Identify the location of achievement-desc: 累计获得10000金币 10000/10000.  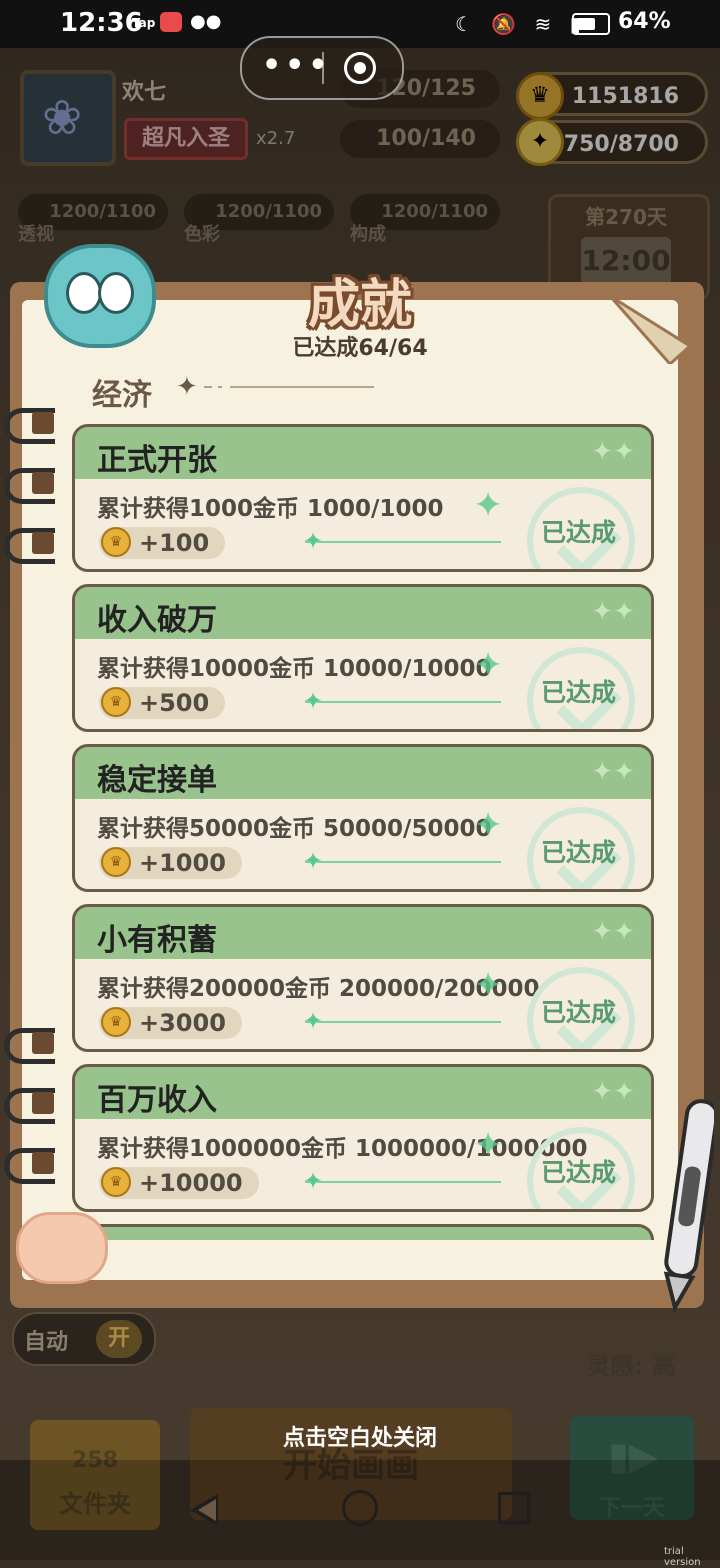
(294, 669).